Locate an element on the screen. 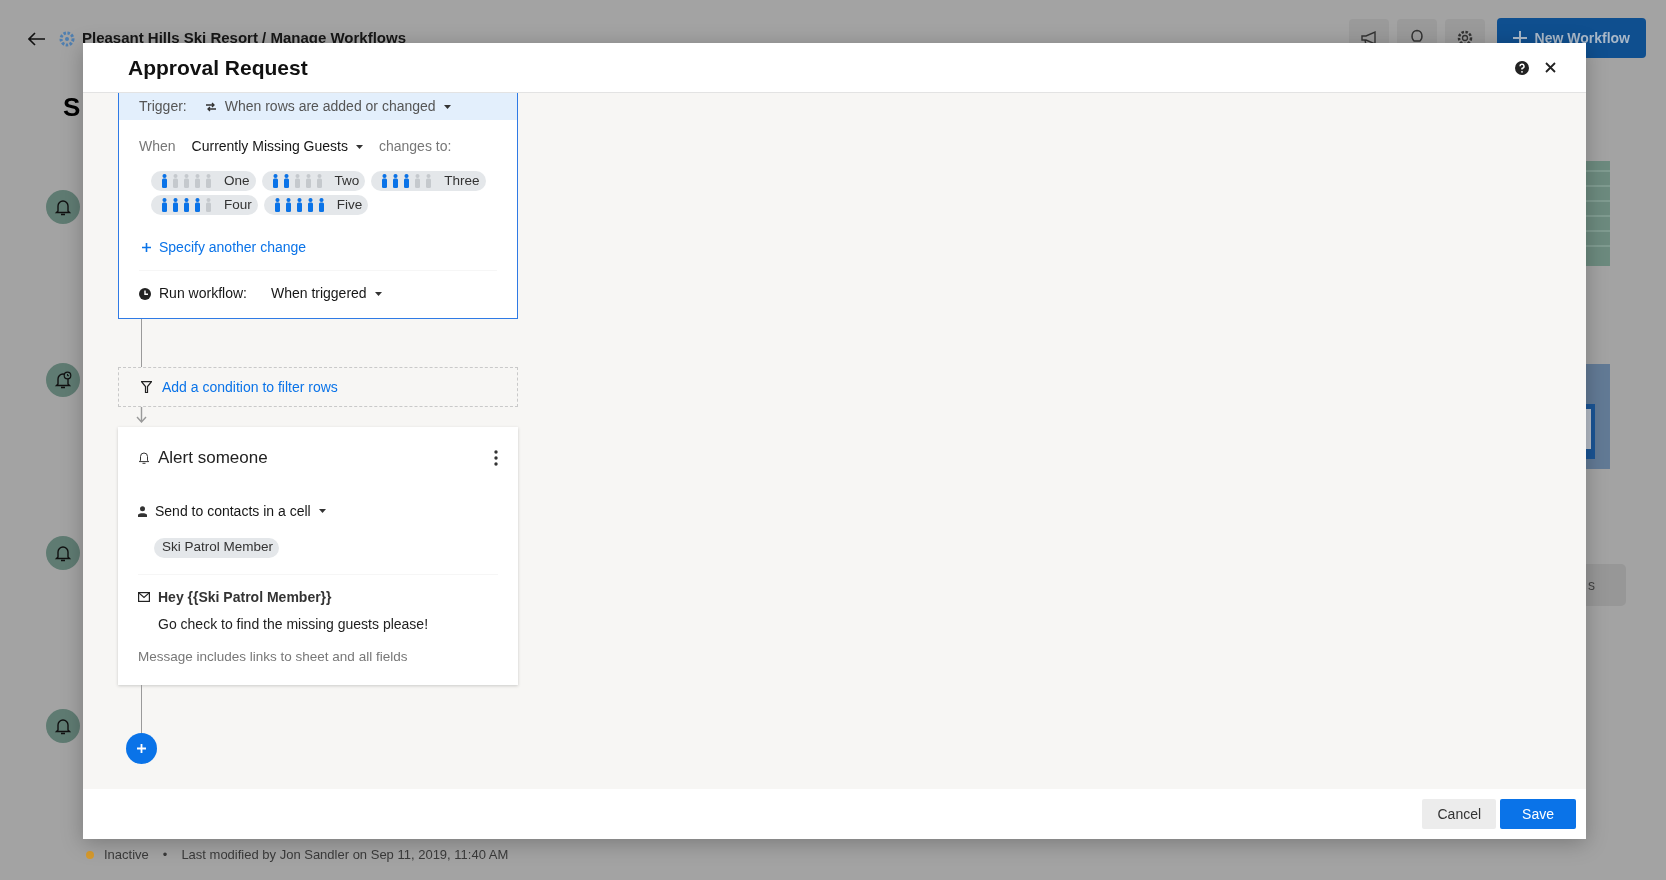 The width and height of the screenshot is (1666, 880). contact-chip: Ski Patrol Member is located at coordinates (217, 547).